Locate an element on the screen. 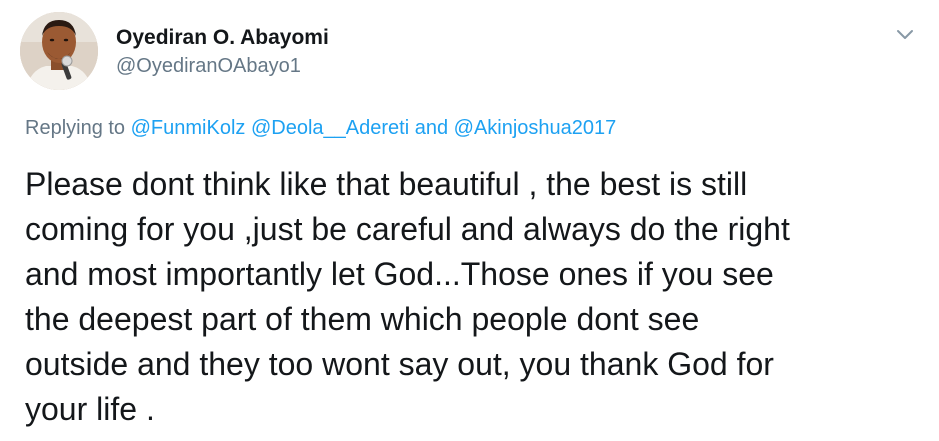  tweet-text-line: your life . is located at coordinates (90, 409).